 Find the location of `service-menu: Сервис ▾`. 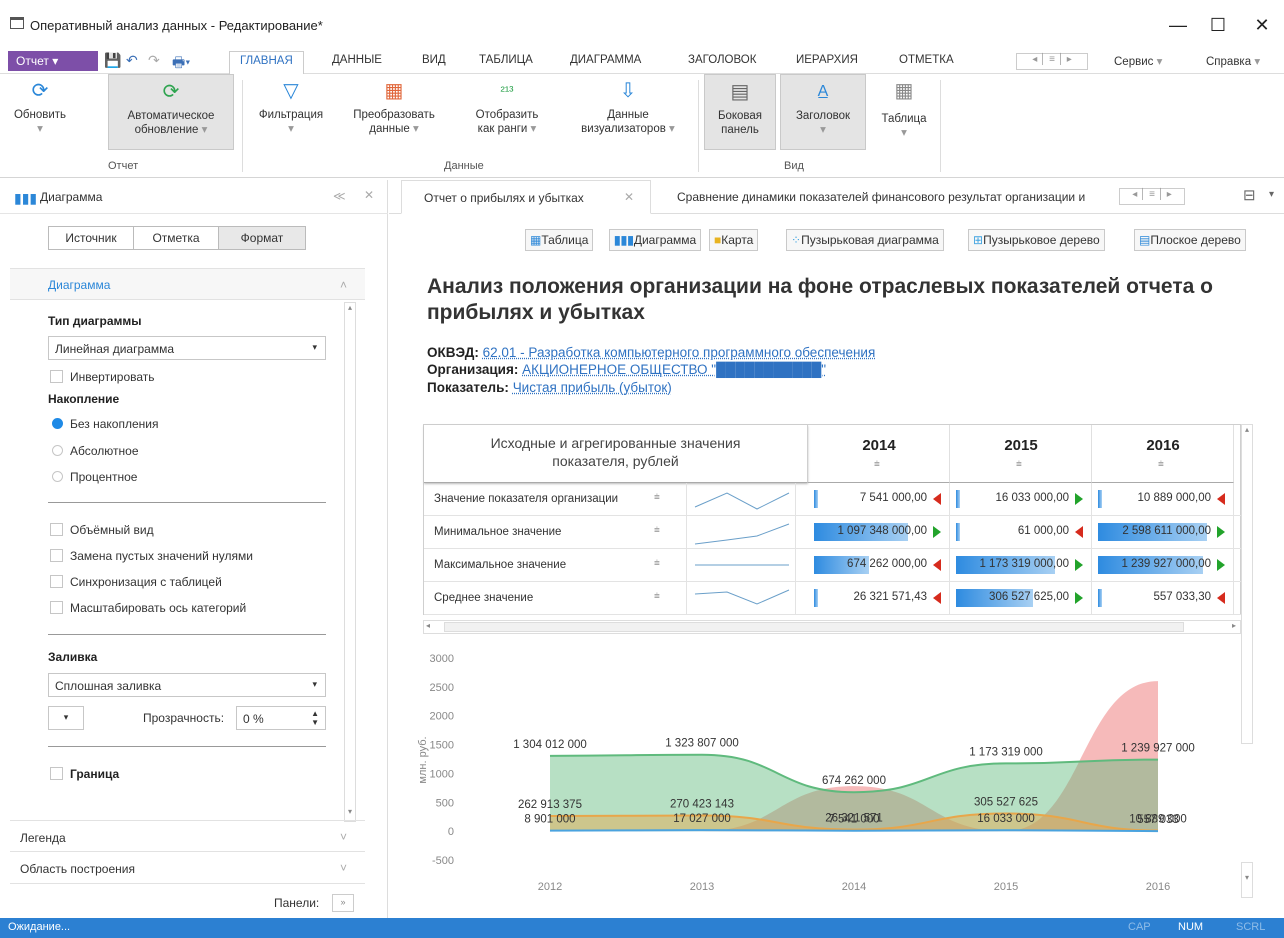

service-menu: Сервис ▾ is located at coordinates (1138, 61).